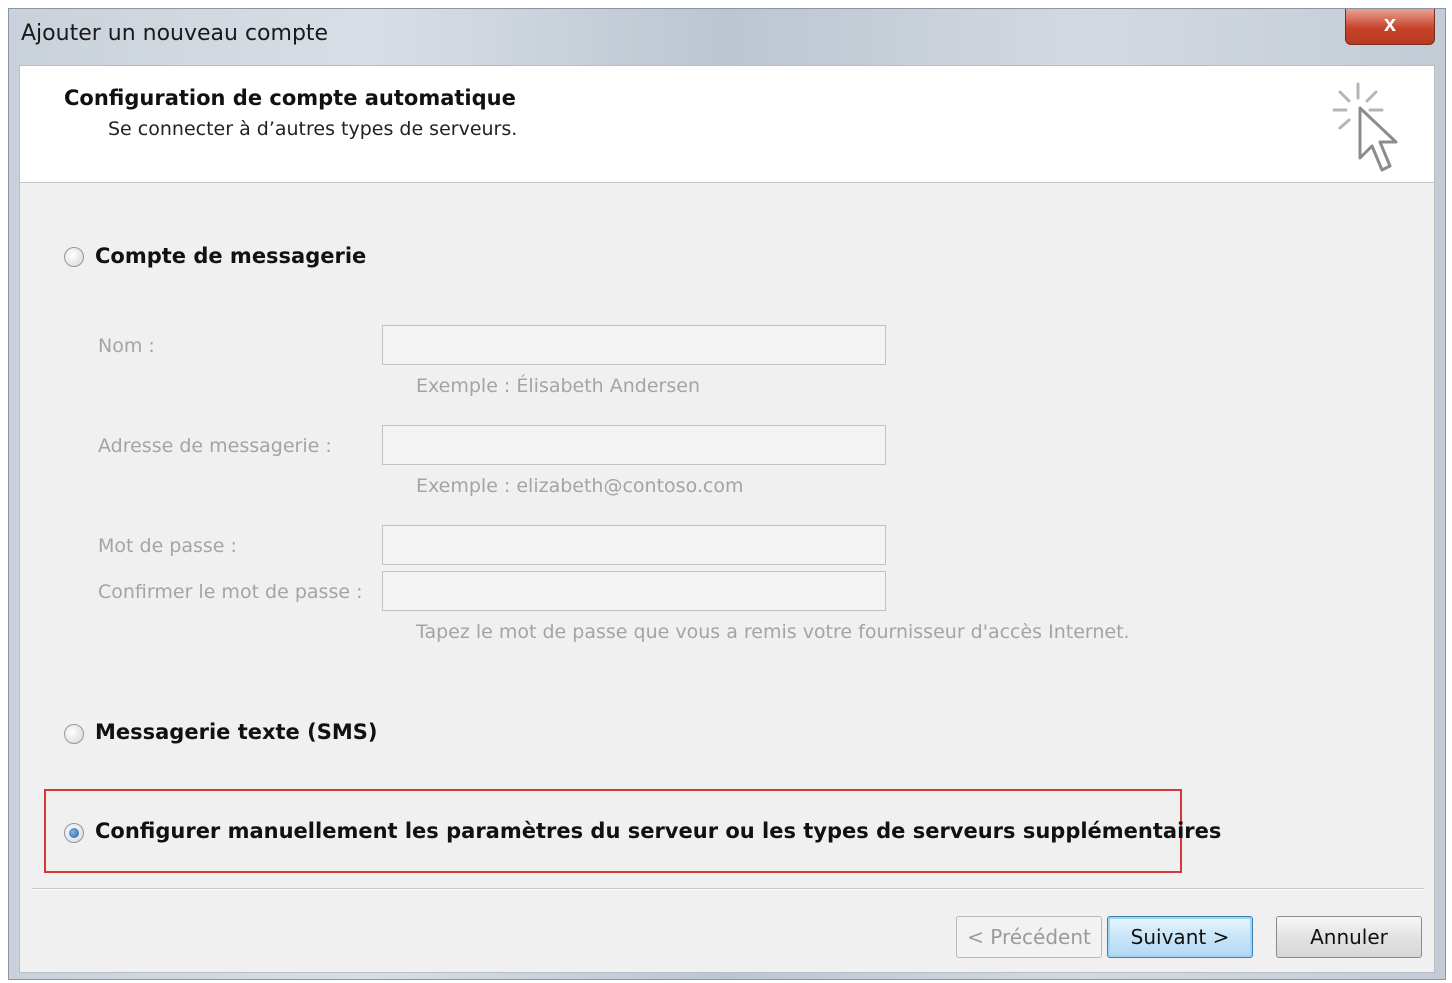 This screenshot has height=983, width=1452. What do you see at coordinates (1180, 937) in the screenshot?
I see `next-button: Suivant >` at bounding box center [1180, 937].